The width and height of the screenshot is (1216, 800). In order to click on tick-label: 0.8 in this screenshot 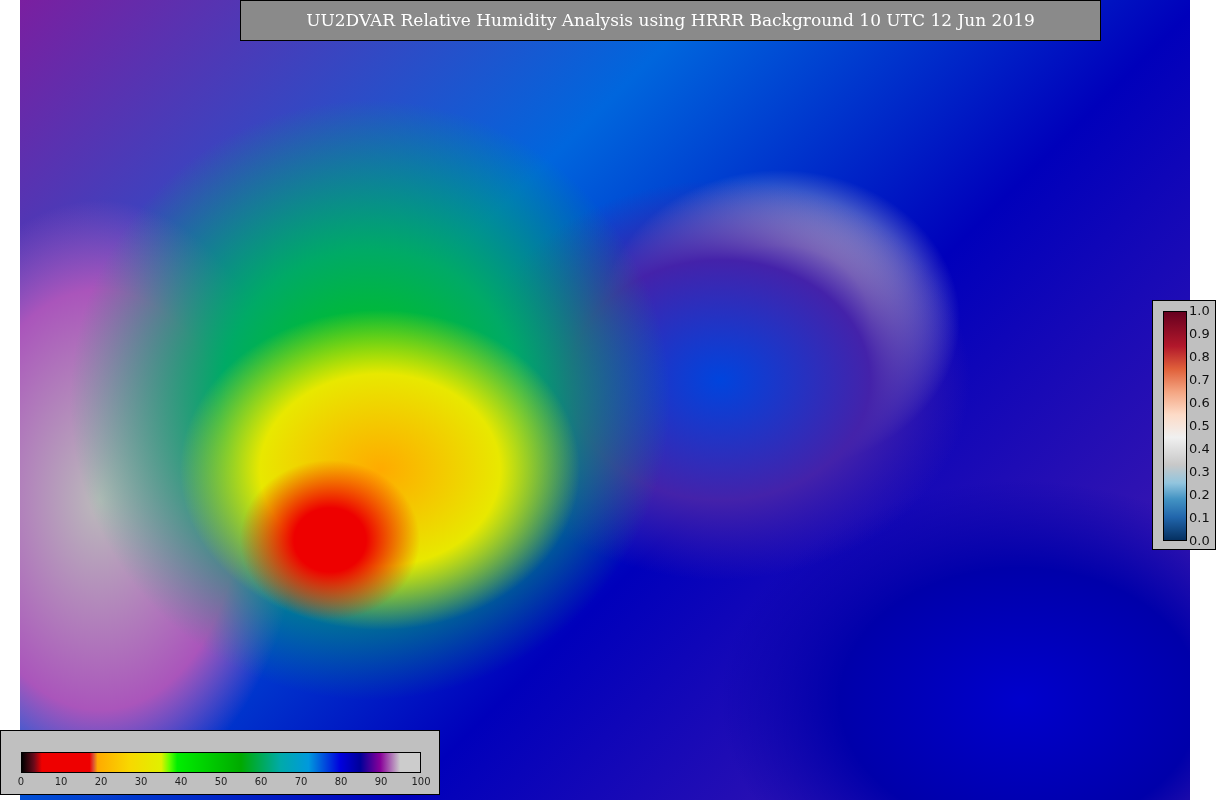, I will do `click(1199, 357)`.